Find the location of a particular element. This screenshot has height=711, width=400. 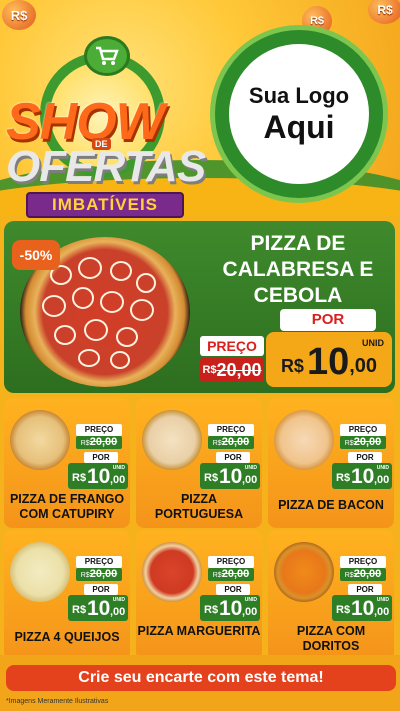

product-name: PIZZA DE FRANGO COM CATUPIRY is located at coordinates (67, 506).